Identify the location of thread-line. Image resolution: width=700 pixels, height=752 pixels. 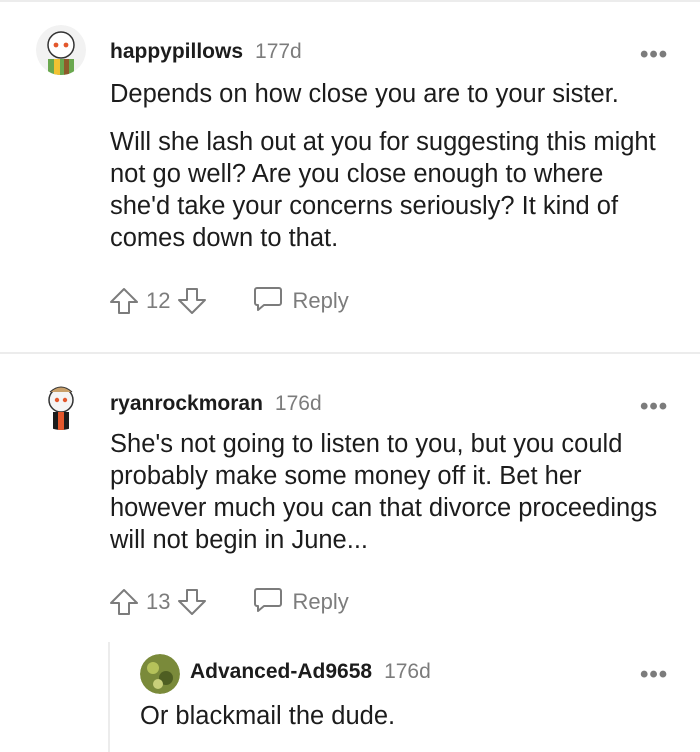
(109, 697).